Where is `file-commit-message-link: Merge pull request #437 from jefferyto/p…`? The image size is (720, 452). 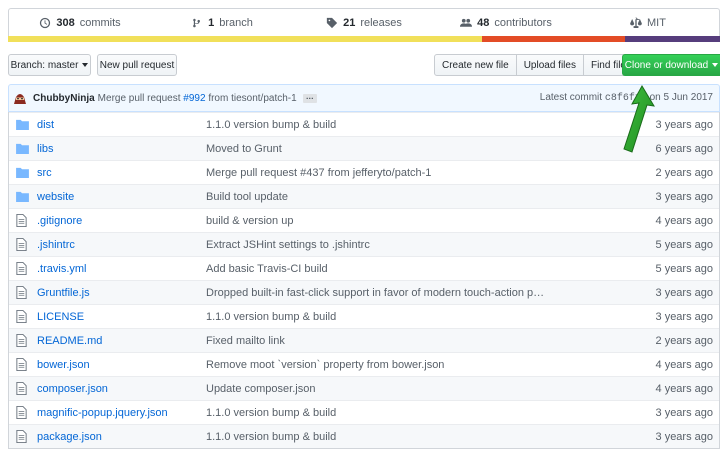 file-commit-message-link: Merge pull request #437 from jefferyto/p… is located at coordinates (318, 173).